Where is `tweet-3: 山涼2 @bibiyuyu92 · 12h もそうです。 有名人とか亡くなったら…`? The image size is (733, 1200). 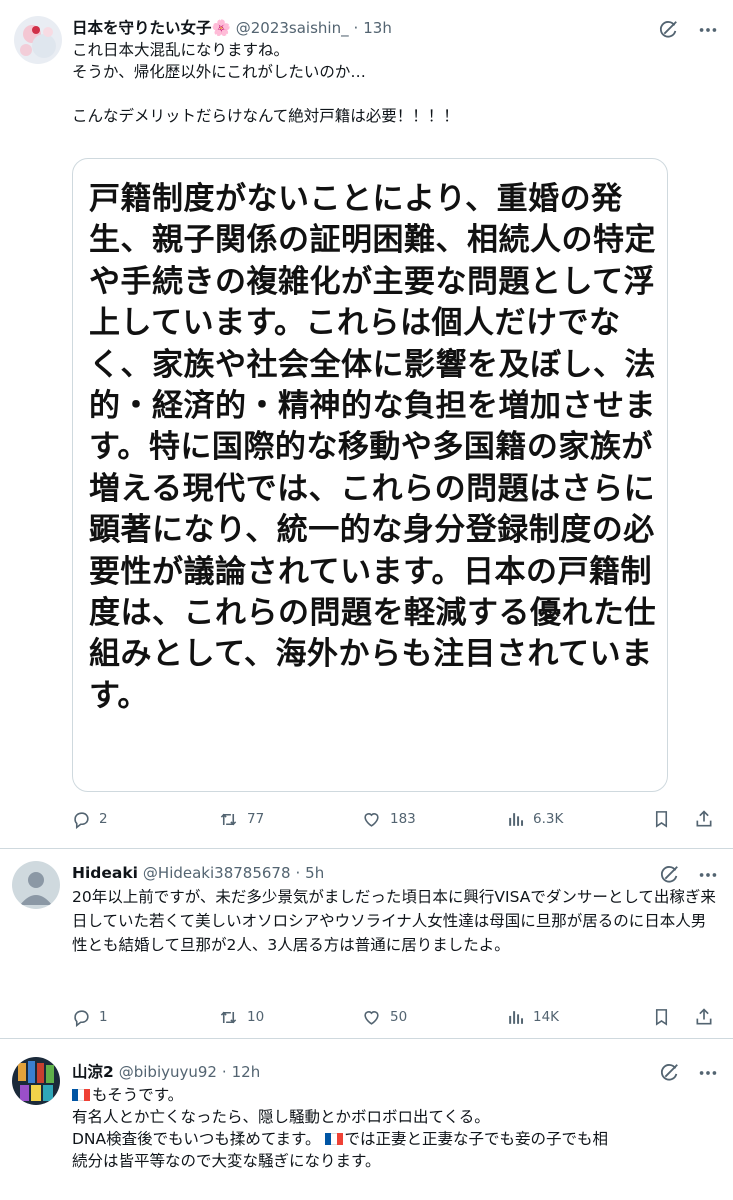
tweet-3: 山涼2 @bibiyuyu92 · 12h もそうです。 有名人とか亡くなったら… is located at coordinates (366, 1119).